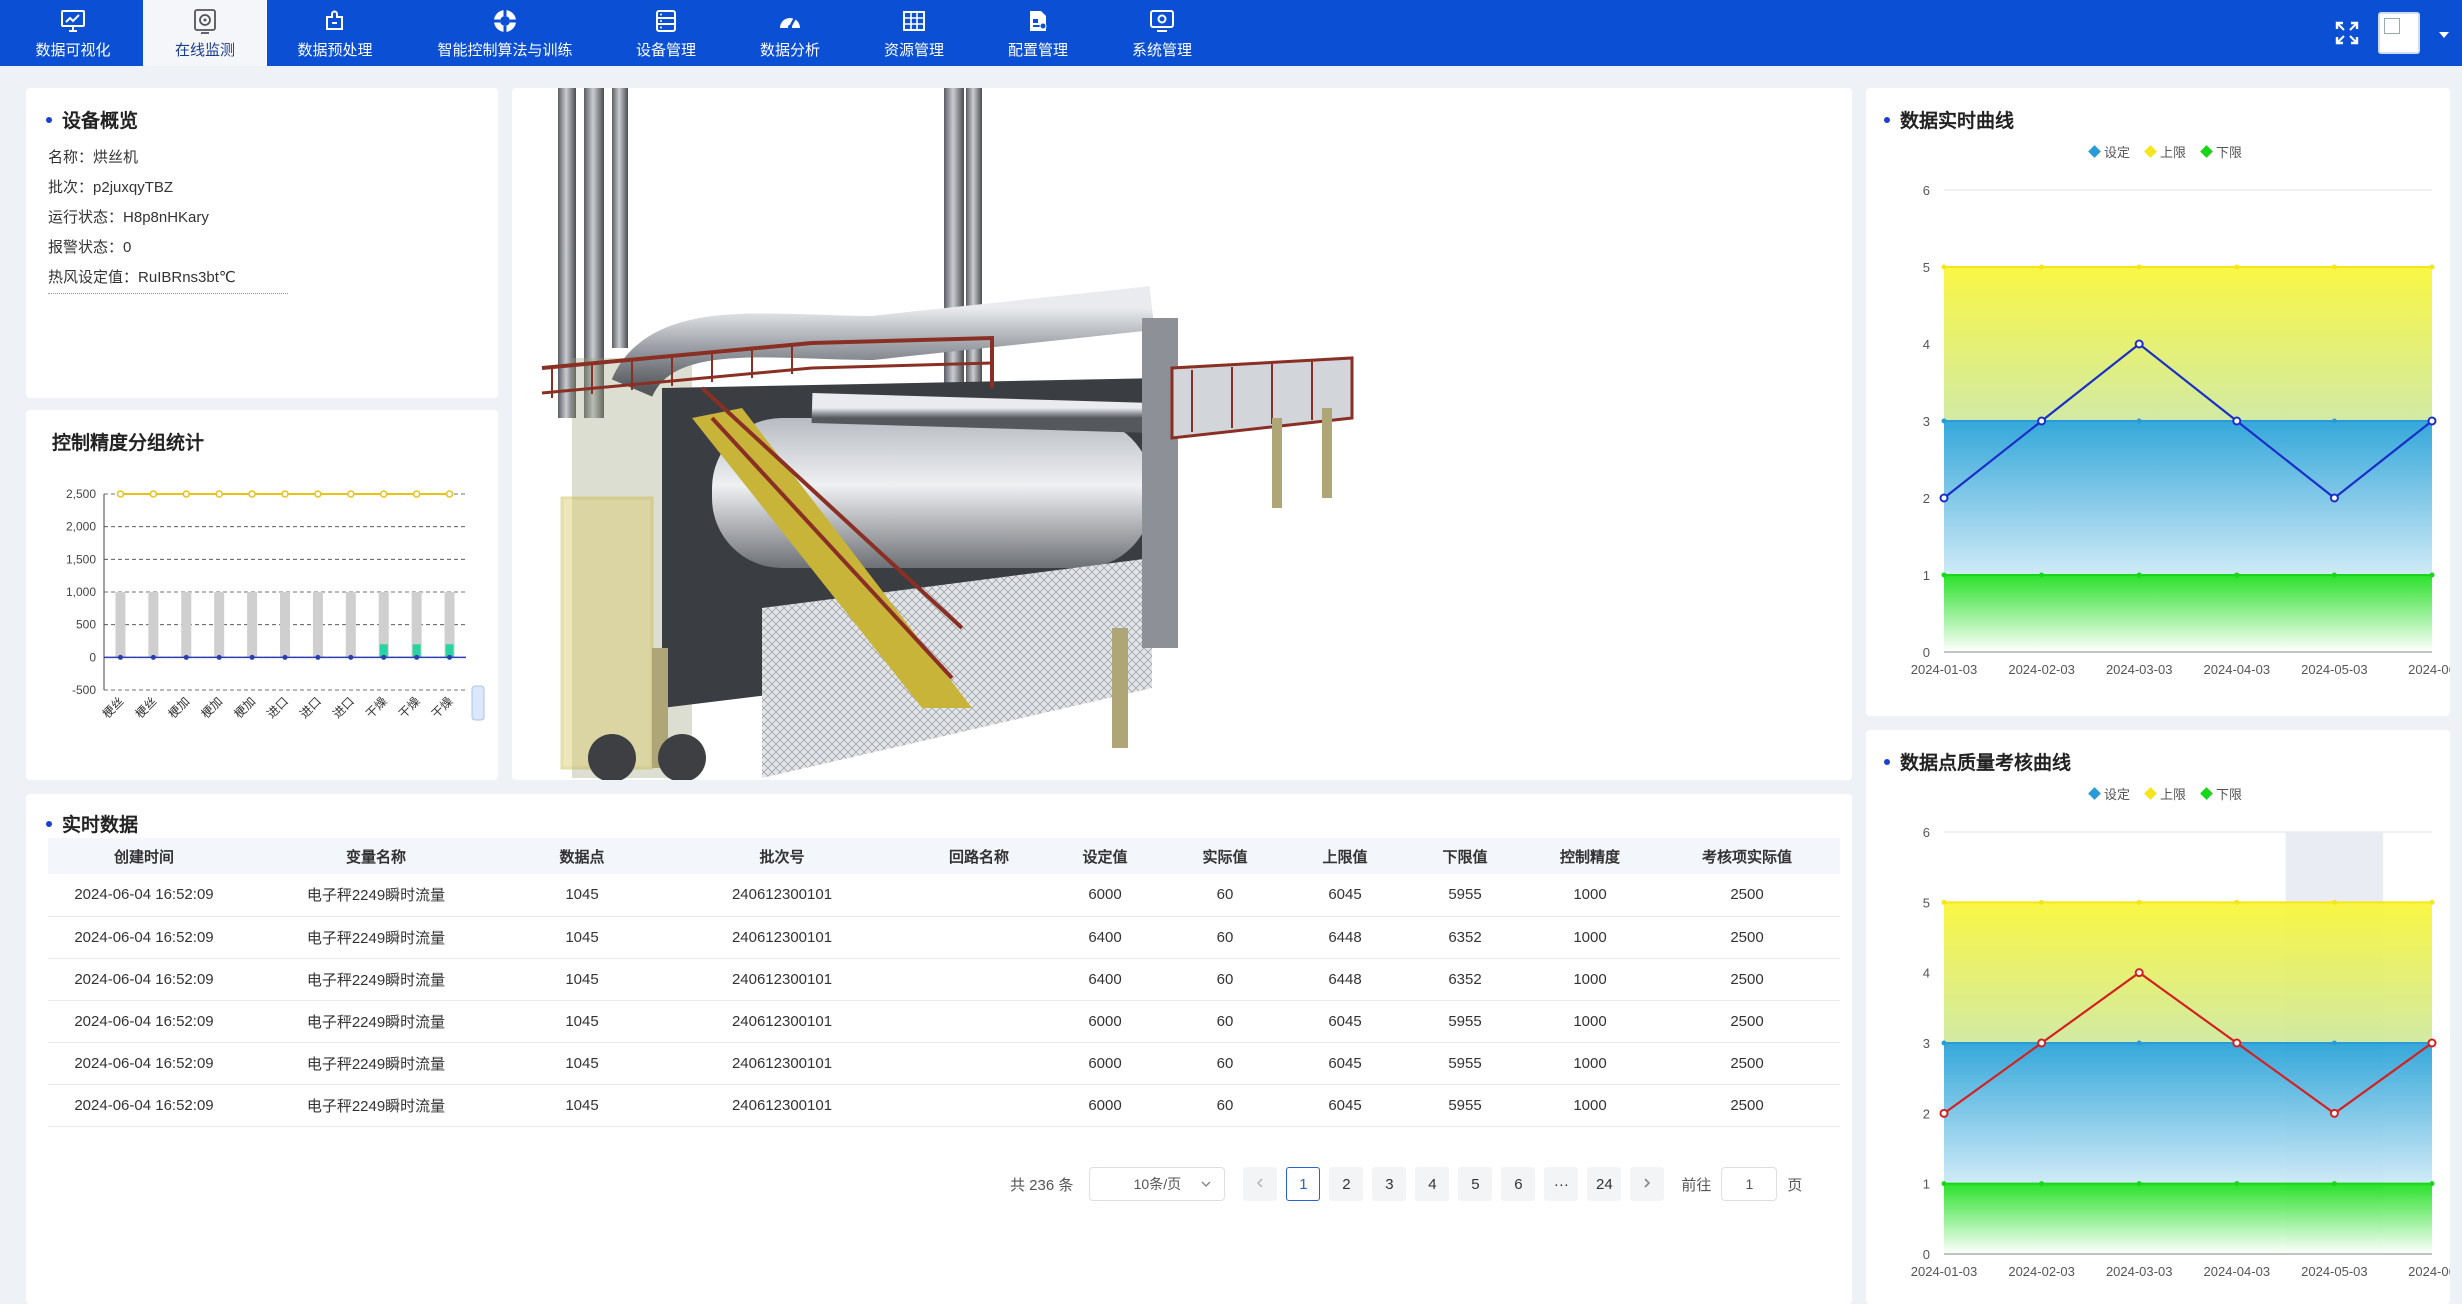 The height and width of the screenshot is (1304, 2462). Describe the element at coordinates (582, 856) in the screenshot. I see `column-header: 数据点` at that location.